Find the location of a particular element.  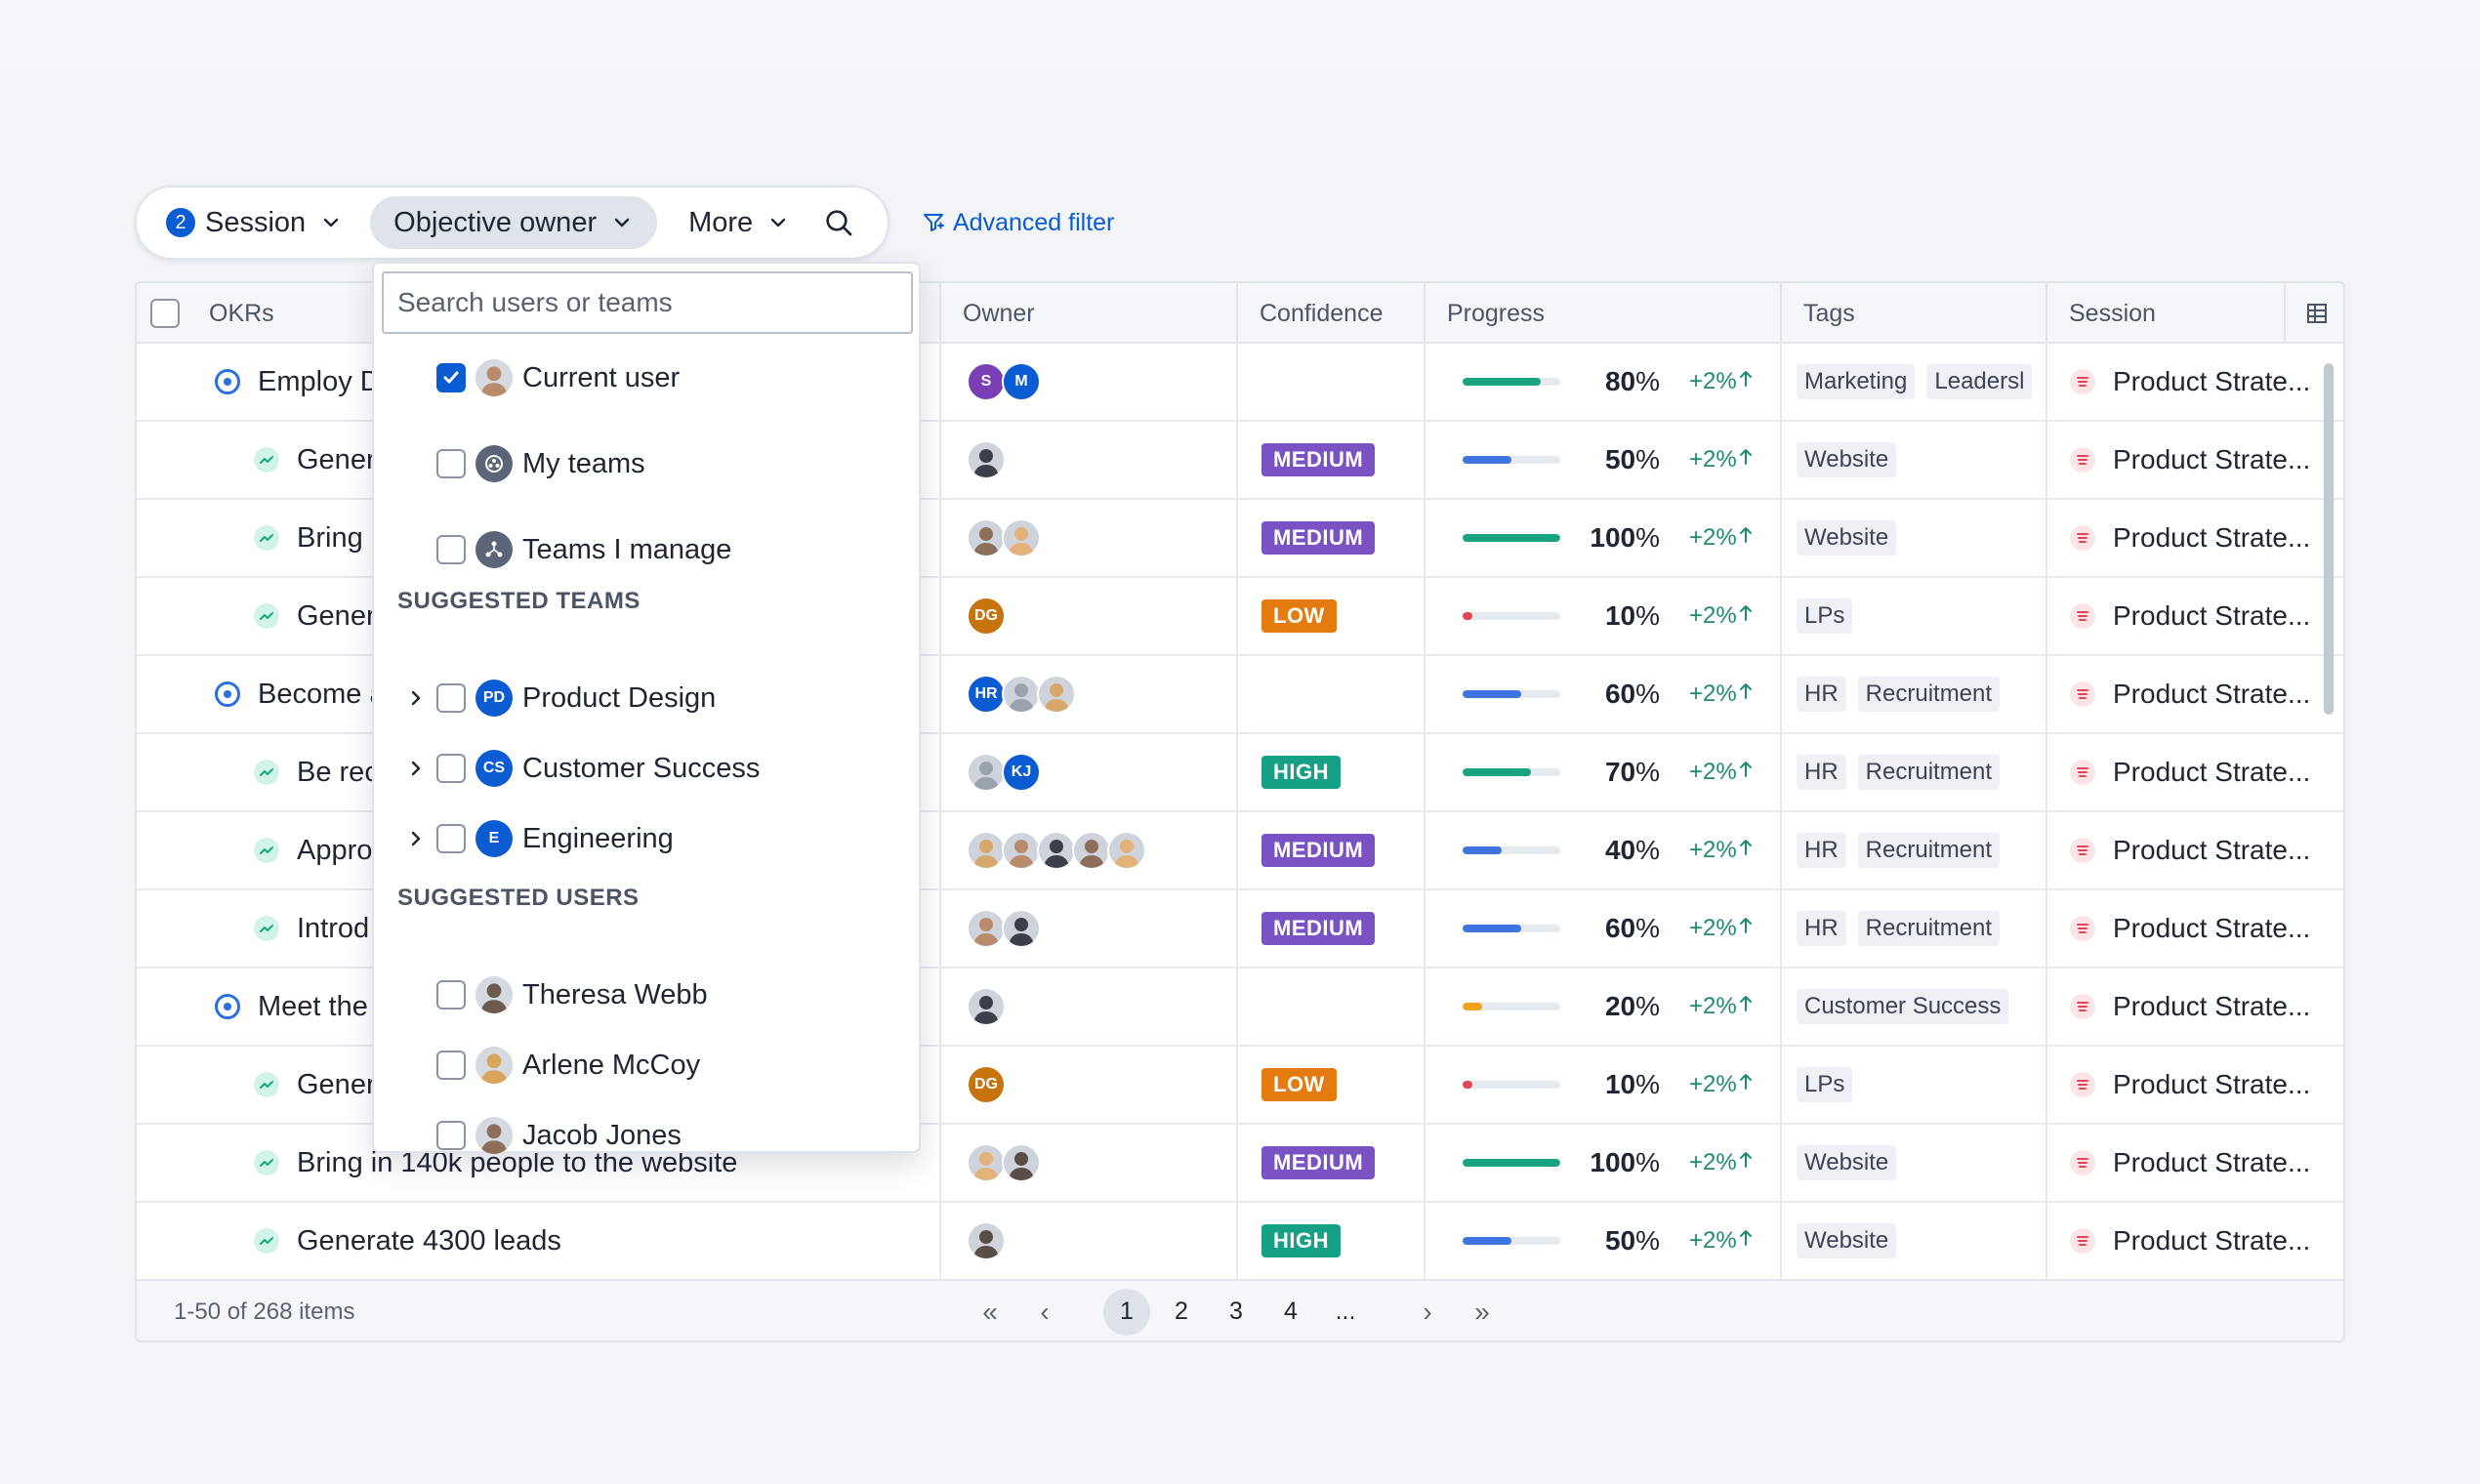

tag: Leadersl is located at coordinates (1979, 382).